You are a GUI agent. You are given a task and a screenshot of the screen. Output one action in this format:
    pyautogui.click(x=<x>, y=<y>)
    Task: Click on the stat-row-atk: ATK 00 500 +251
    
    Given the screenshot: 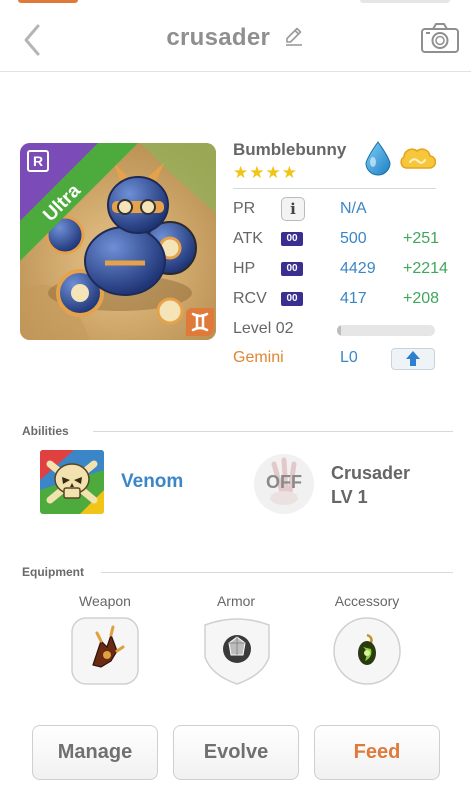 What is the action you would take?
    pyautogui.click(x=352, y=239)
    